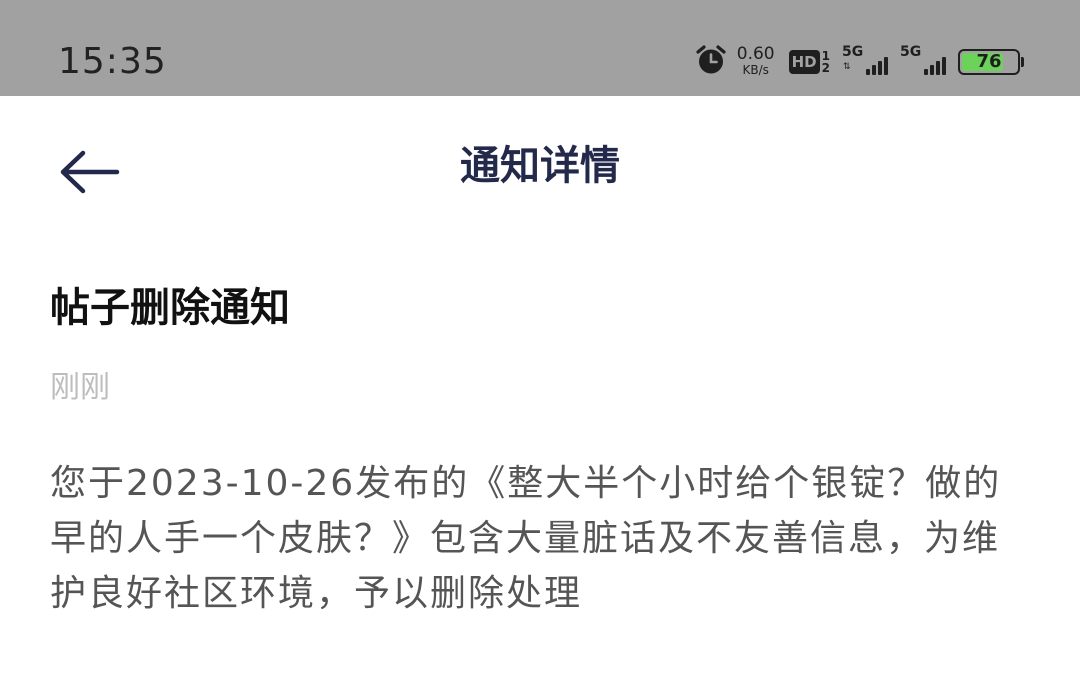 The image size is (1080, 681). I want to click on hd-sim-numbers: 1 2, so click(826, 62).